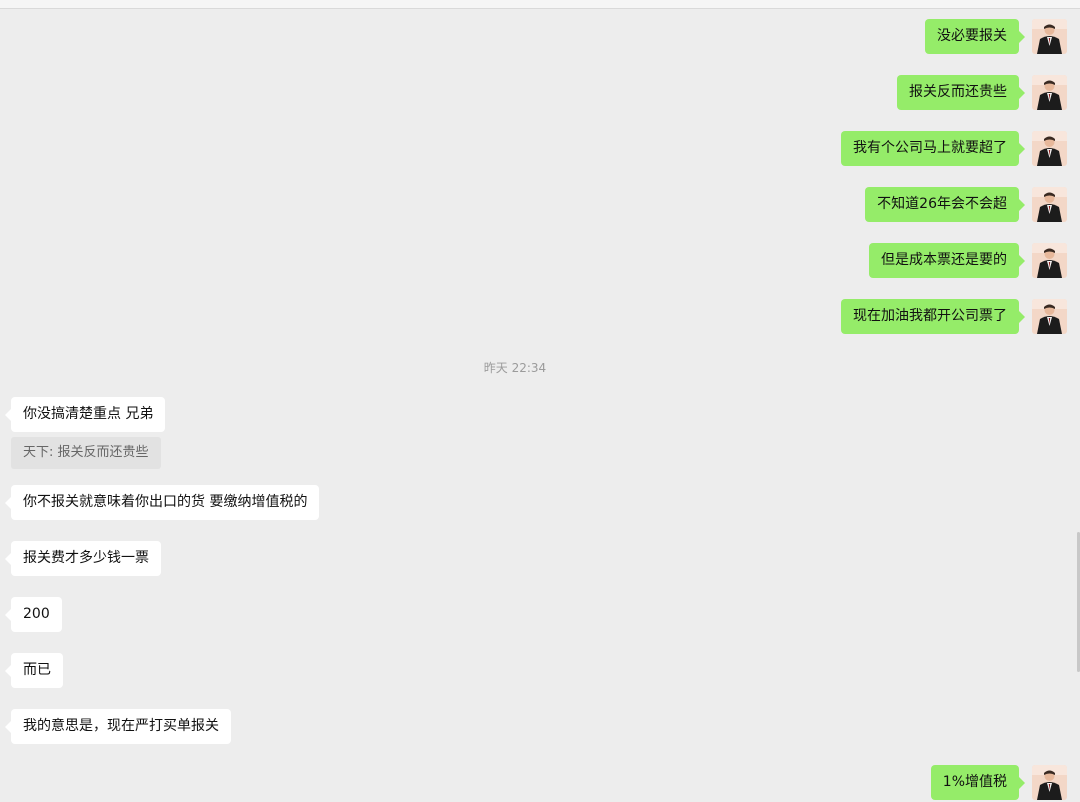 The width and height of the screenshot is (1080, 802). What do you see at coordinates (933, 316) in the screenshot?
I see `outgoing-bubble: 现在加油我都开公司票了` at bounding box center [933, 316].